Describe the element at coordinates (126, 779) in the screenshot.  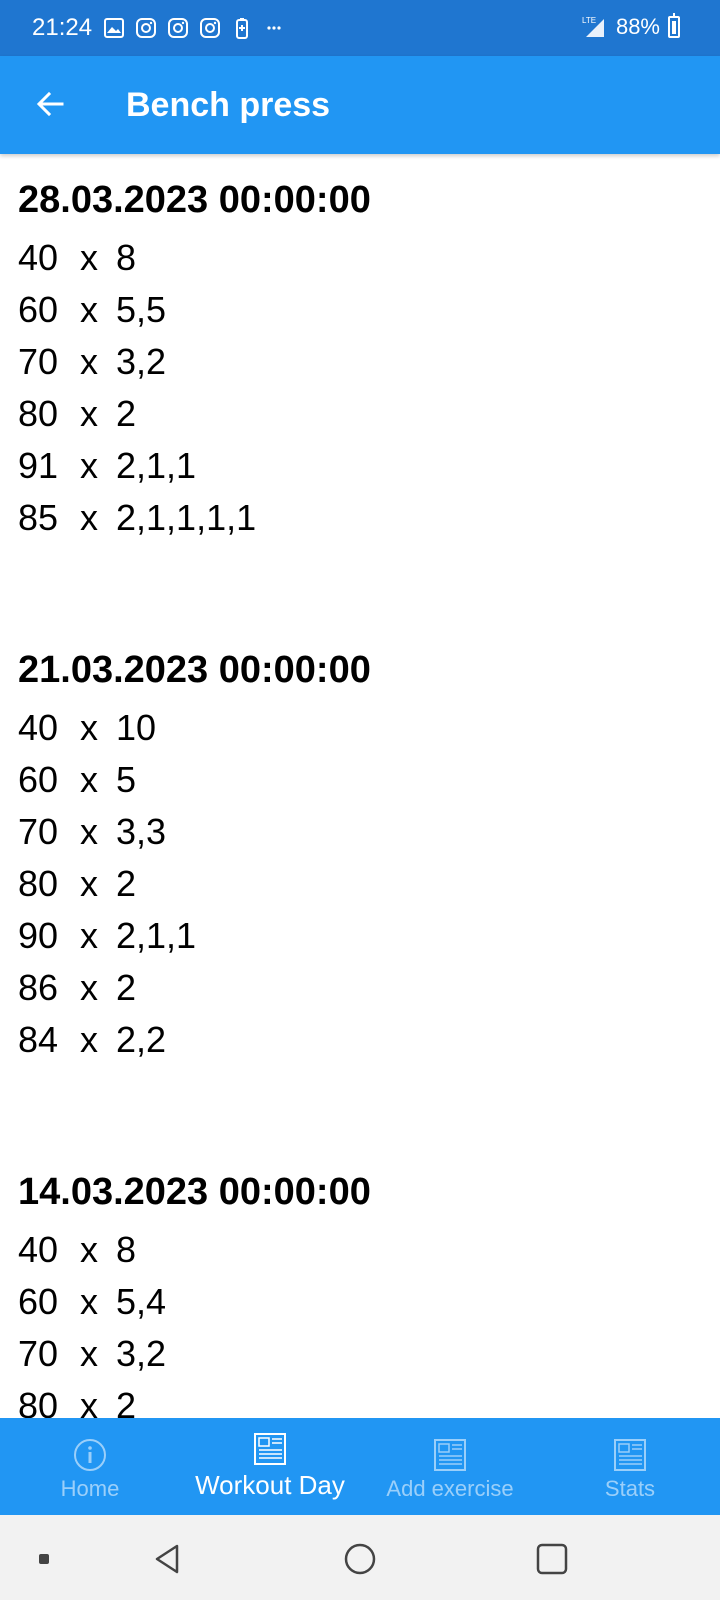
I see `set-reps: 5` at that location.